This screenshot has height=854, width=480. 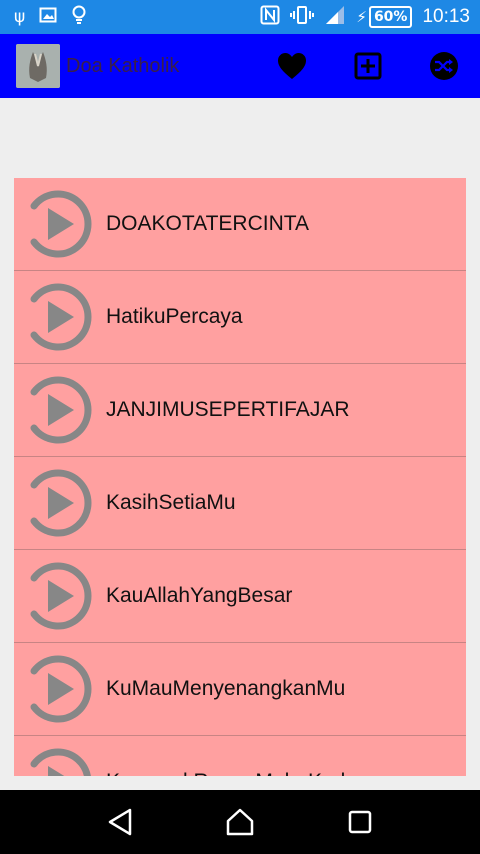 I want to click on shuffle-icon, so click(x=444, y=66).